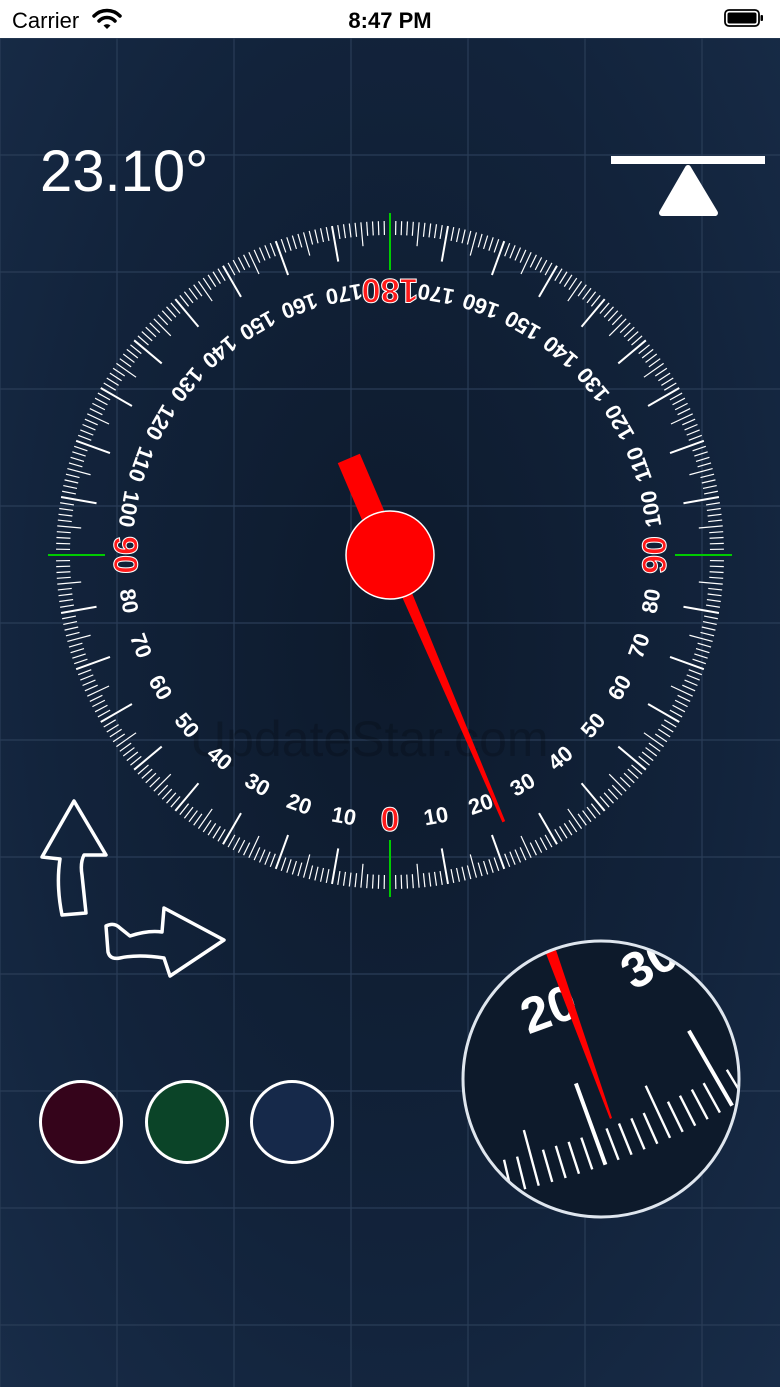 This screenshot has width=780, height=1387. What do you see at coordinates (639, 464) in the screenshot?
I see `angle-label: 110` at bounding box center [639, 464].